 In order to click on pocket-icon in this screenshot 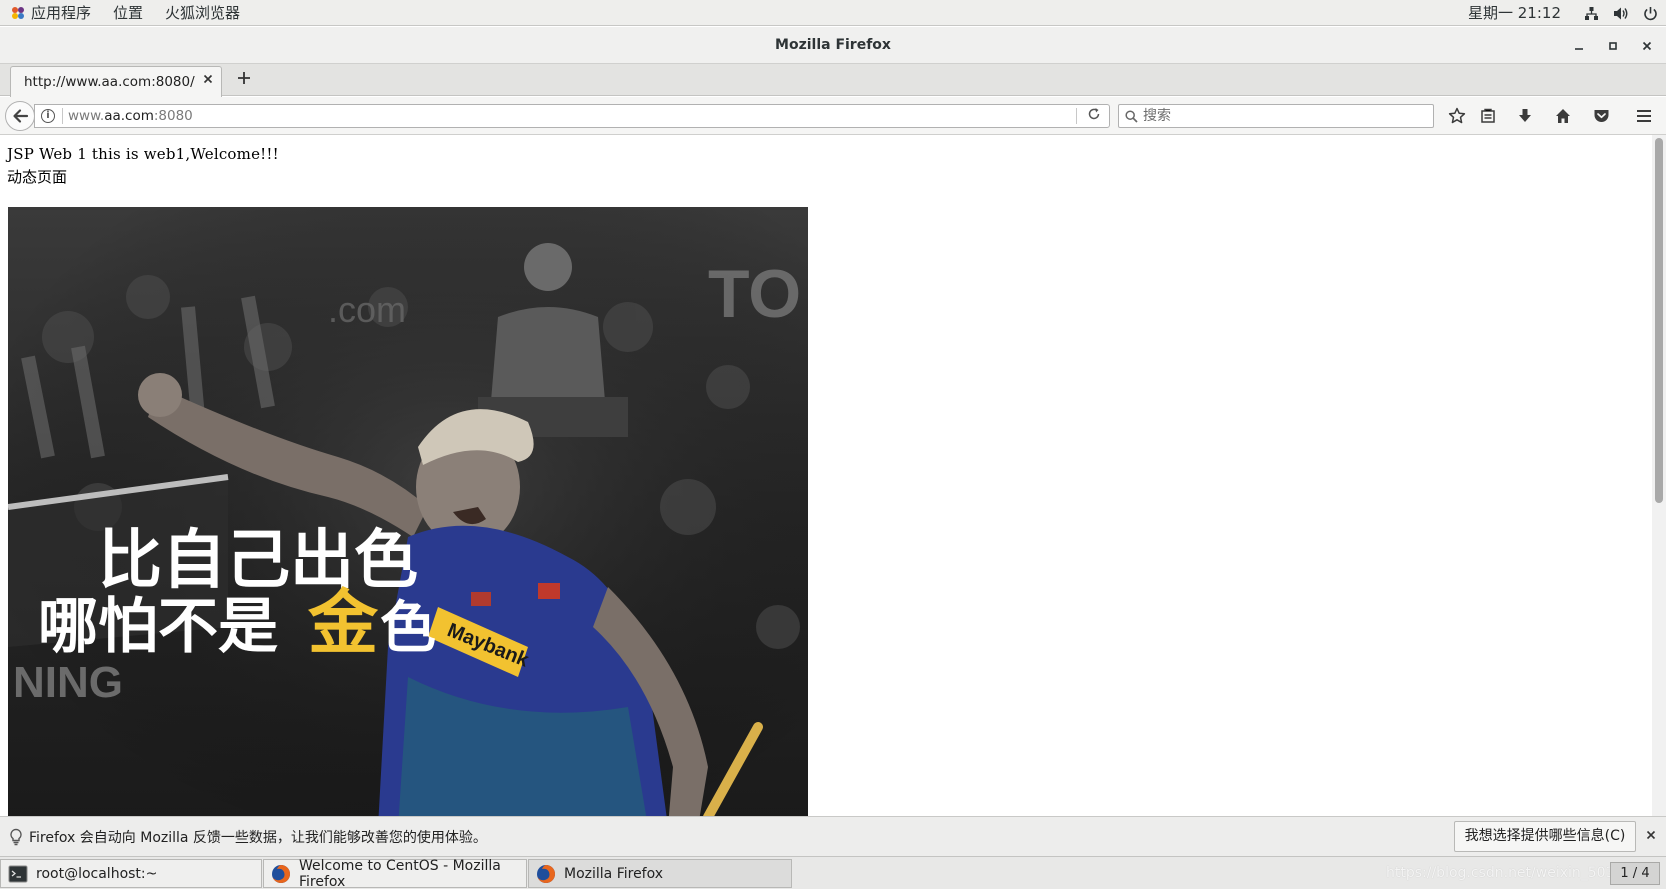, I will do `click(1601, 116)`.